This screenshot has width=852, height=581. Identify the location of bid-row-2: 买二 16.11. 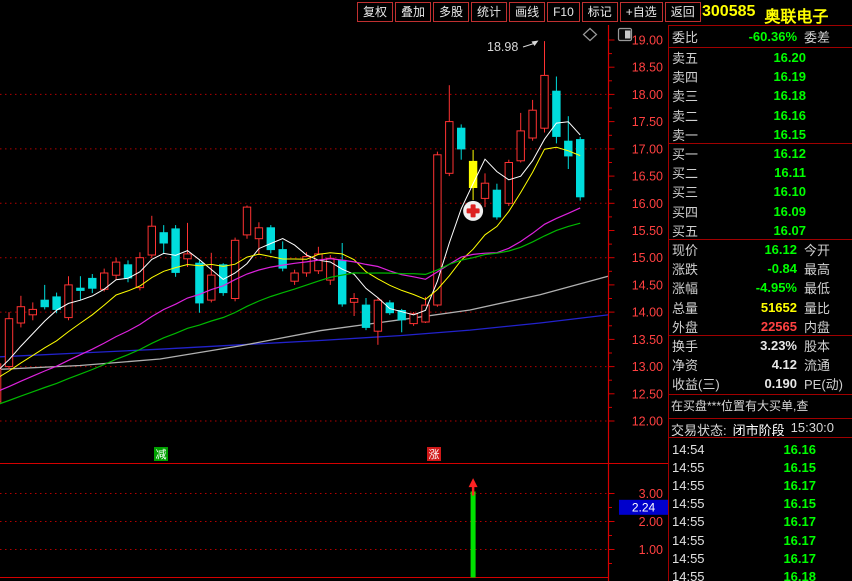
(760, 172).